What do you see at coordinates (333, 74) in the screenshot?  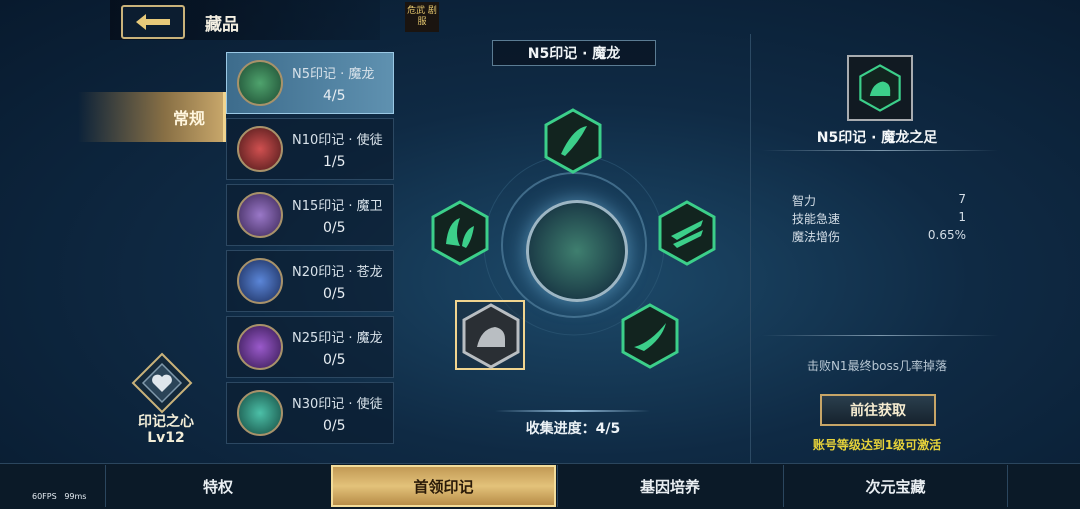 I see `item-name: N5印记 · 魔龙` at bounding box center [333, 74].